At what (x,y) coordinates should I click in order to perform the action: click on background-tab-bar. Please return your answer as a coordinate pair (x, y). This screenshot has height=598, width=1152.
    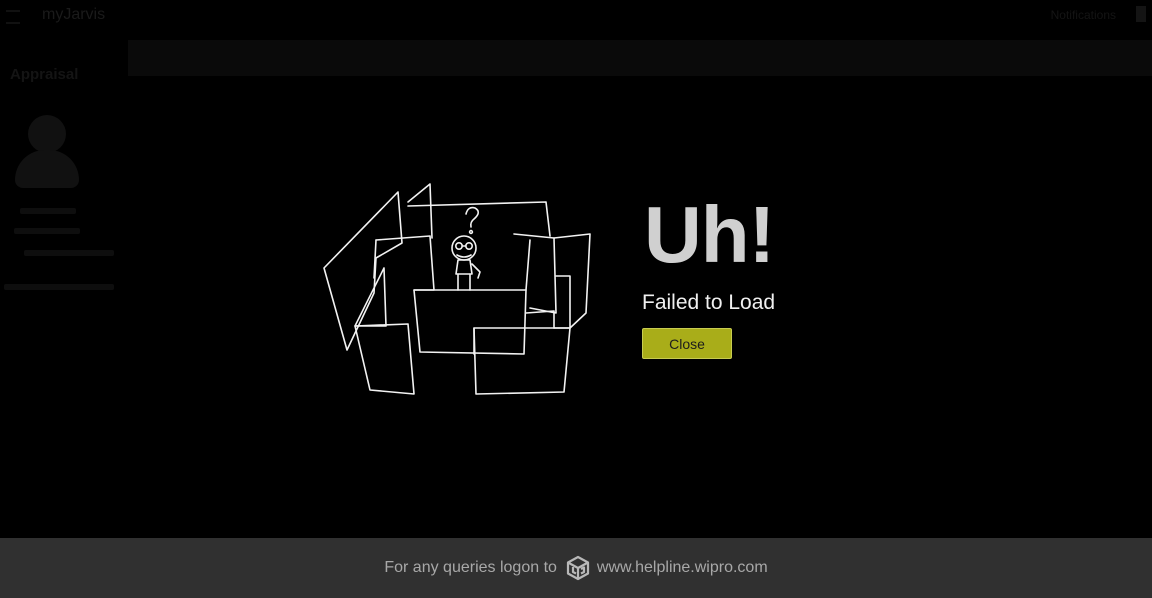
    Looking at the image, I should click on (640, 58).